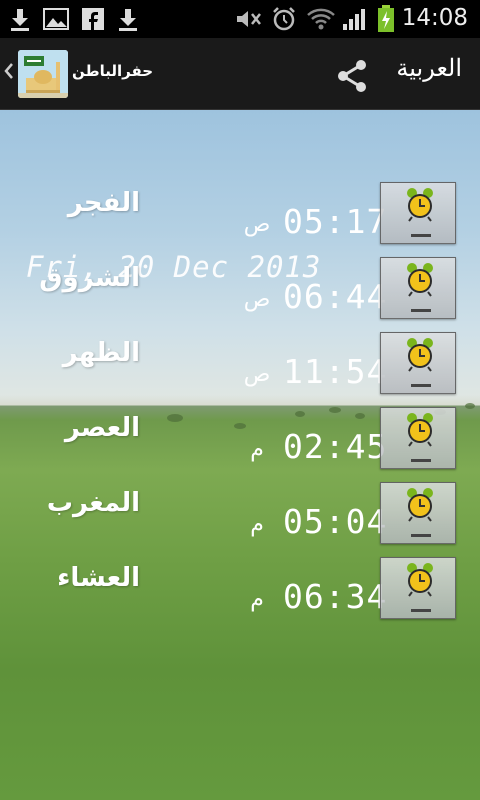  I want to click on prayer-time: 05:04, so click(335, 521).